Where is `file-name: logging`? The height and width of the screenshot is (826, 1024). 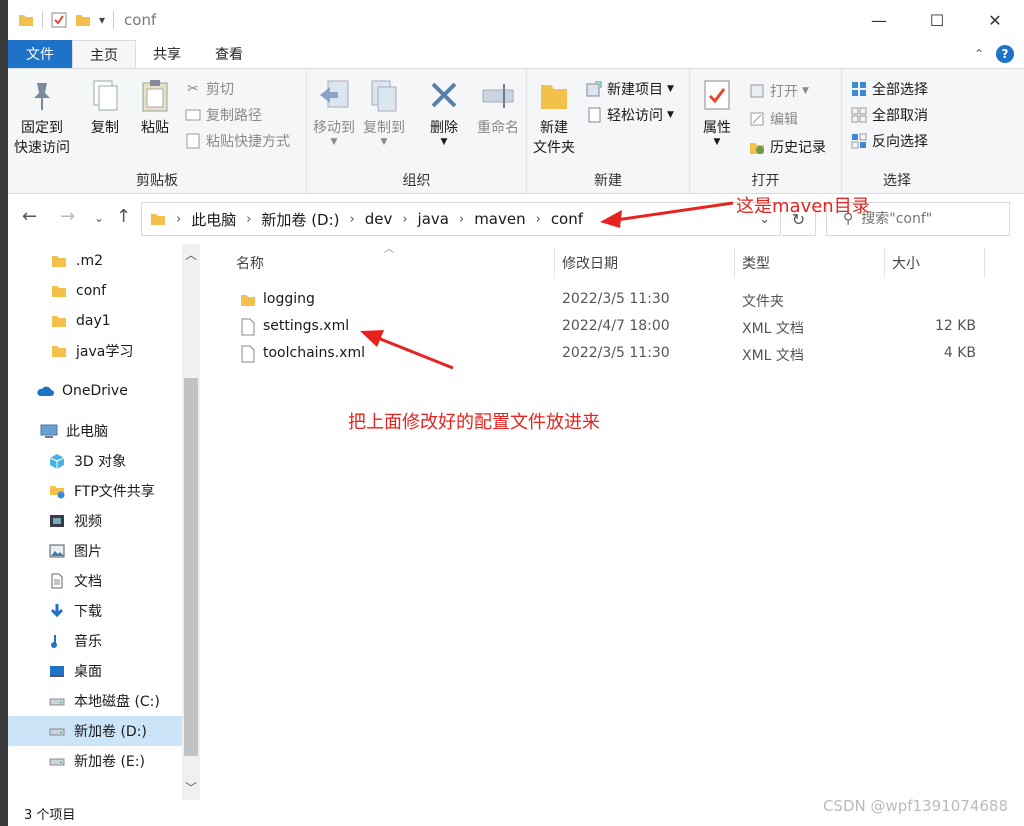
file-name: logging is located at coordinates (289, 299).